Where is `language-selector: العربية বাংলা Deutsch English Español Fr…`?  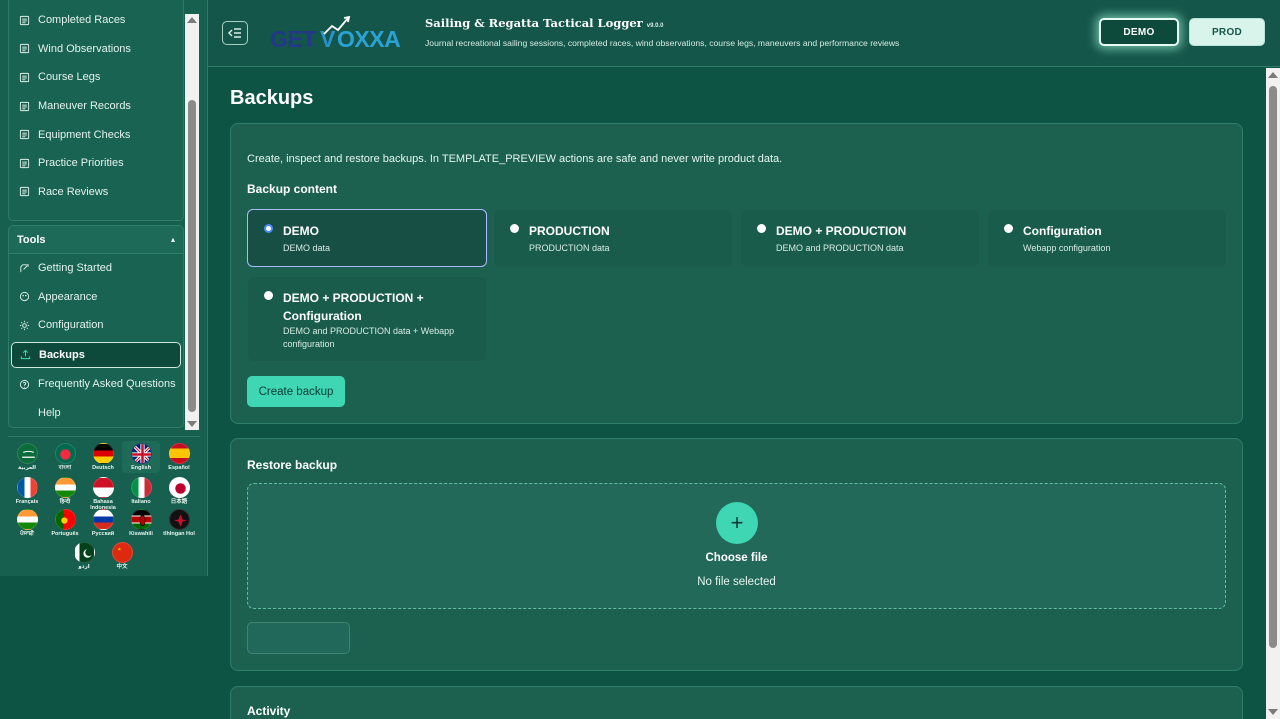
language-selector: العربية বাংলা Deutsch English Español Fr… is located at coordinates (104, 503).